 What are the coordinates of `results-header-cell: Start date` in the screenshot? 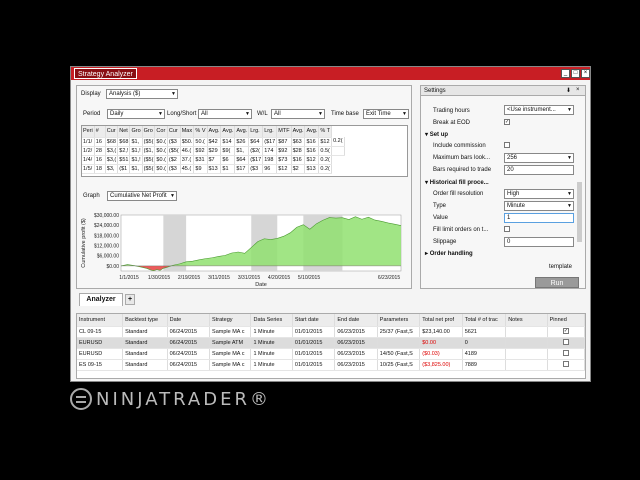 It's located at (314, 320).